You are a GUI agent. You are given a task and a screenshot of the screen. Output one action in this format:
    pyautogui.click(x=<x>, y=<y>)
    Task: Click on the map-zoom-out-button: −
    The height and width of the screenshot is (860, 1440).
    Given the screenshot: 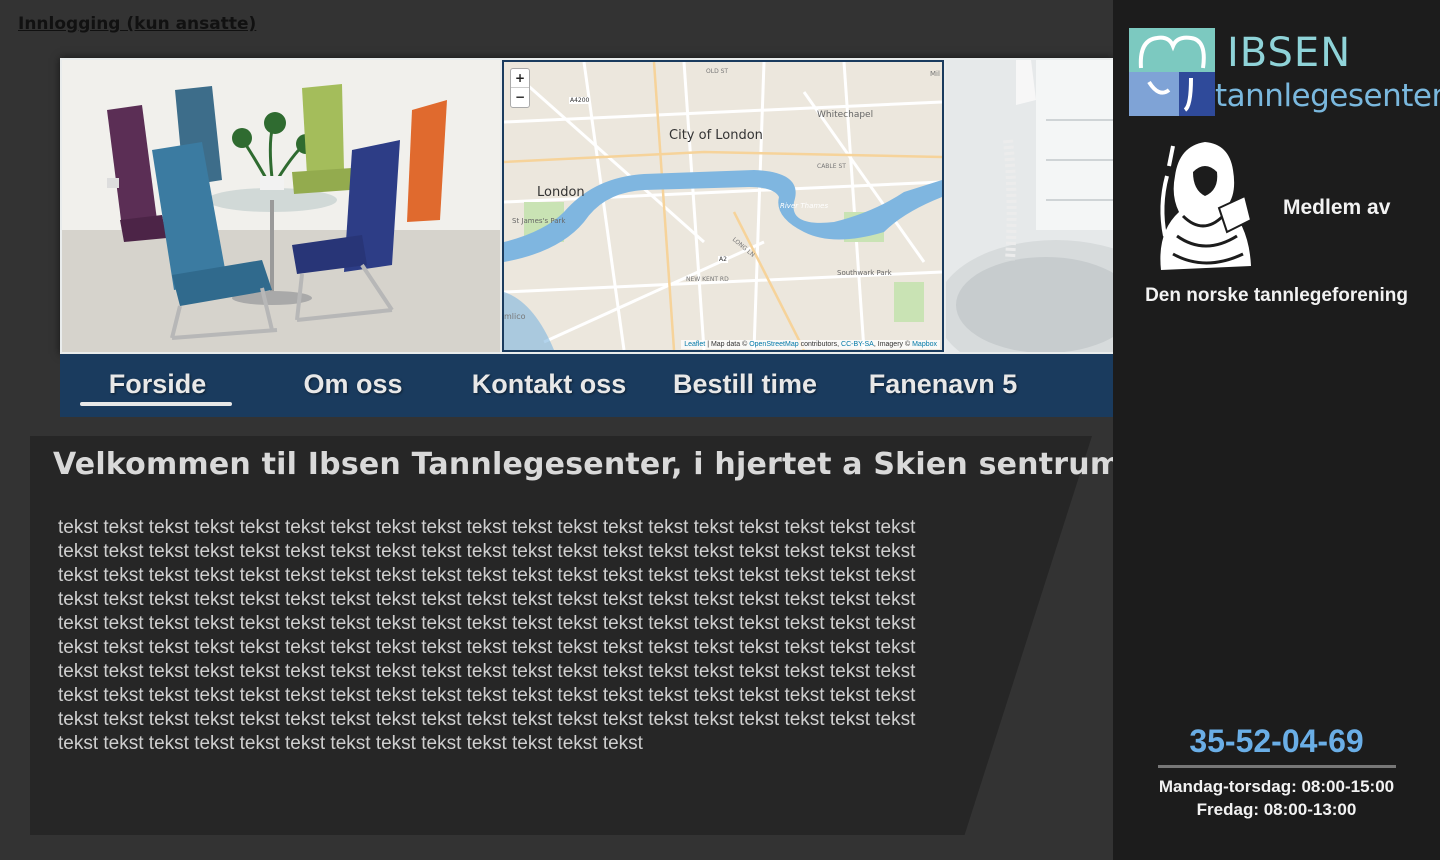 What is the action you would take?
    pyautogui.click(x=520, y=97)
    